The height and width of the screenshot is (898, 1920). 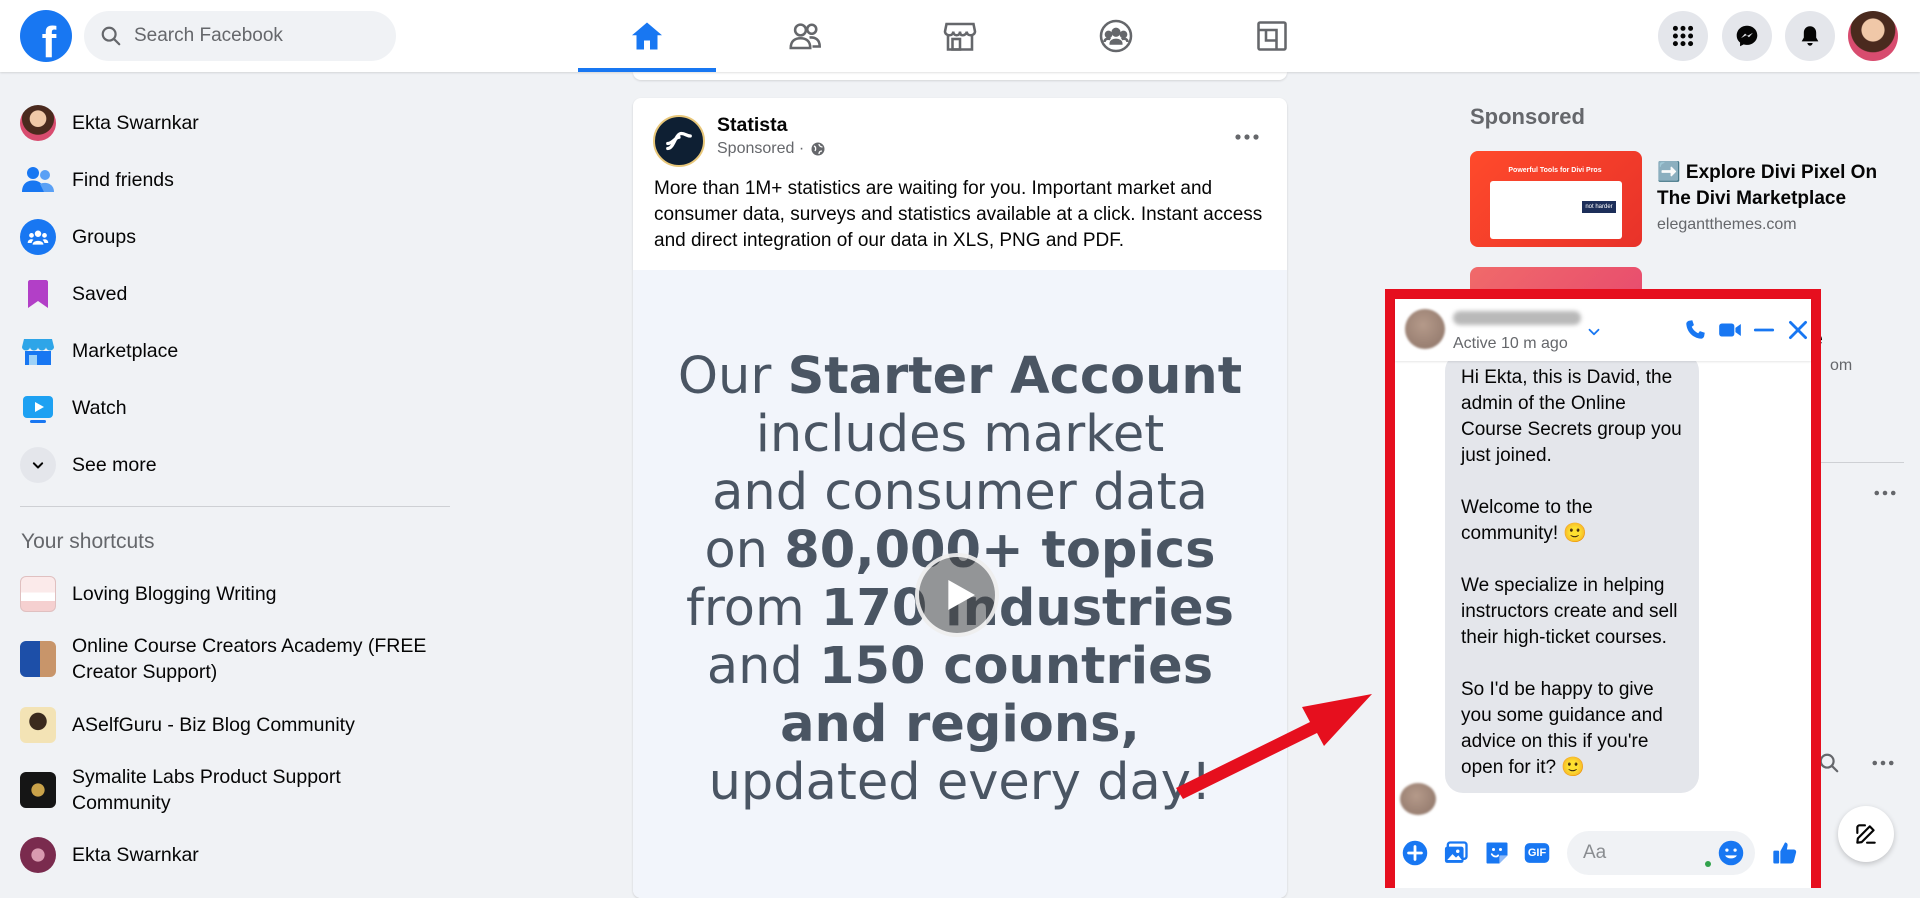 I want to click on facebook-logo: f, so click(x=46, y=36).